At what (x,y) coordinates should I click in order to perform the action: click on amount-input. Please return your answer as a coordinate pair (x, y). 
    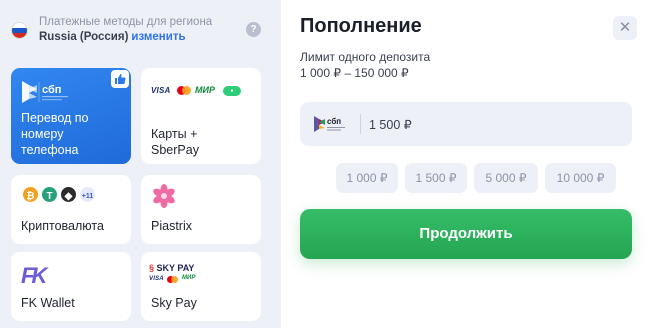
    Looking at the image, I should click on (494, 124).